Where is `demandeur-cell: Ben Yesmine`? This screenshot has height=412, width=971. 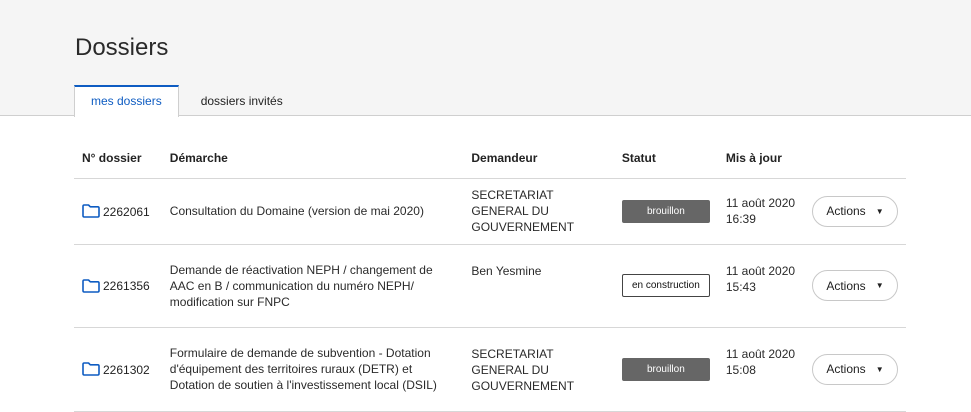 demandeur-cell: Ben Yesmine is located at coordinates (538, 286).